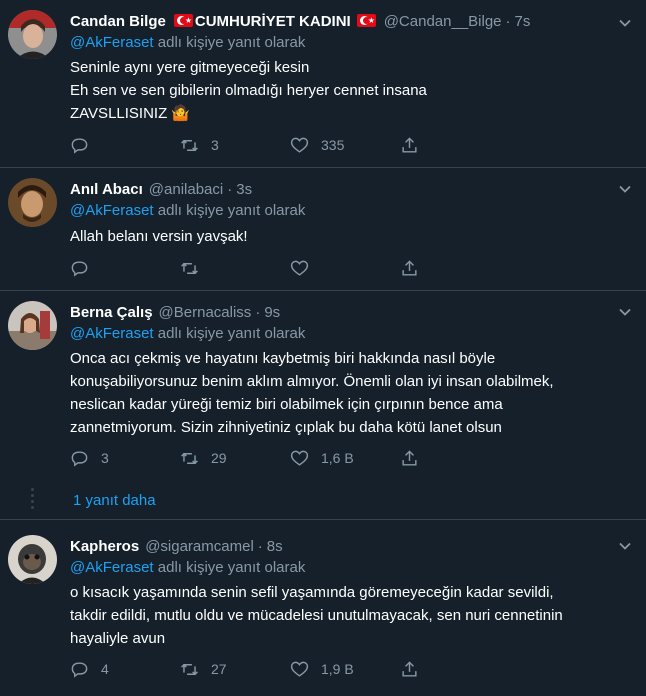 This screenshot has height=696, width=646. I want to click on tweet-actions: 4 27 1,9 B, so click(290, 669).